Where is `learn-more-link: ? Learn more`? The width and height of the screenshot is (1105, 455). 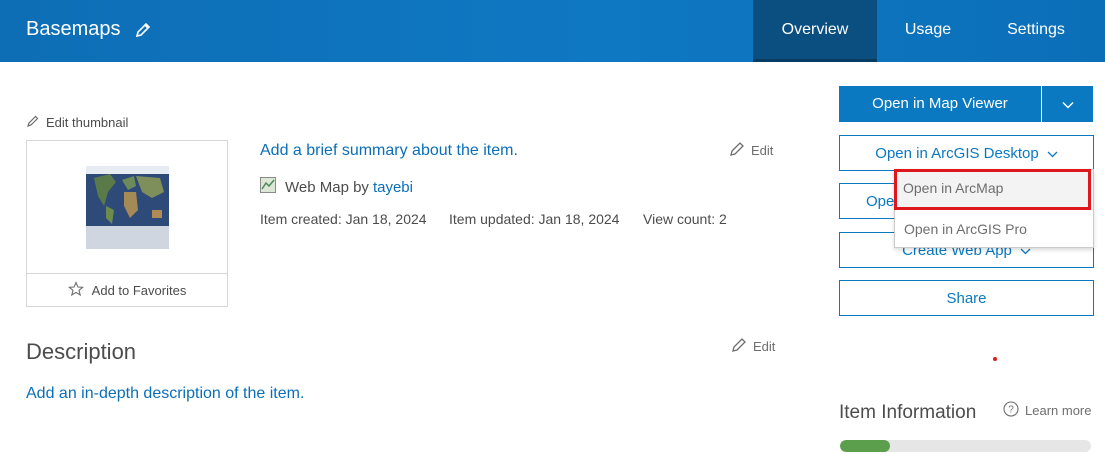 learn-more-link: ? Learn more is located at coordinates (1047, 410).